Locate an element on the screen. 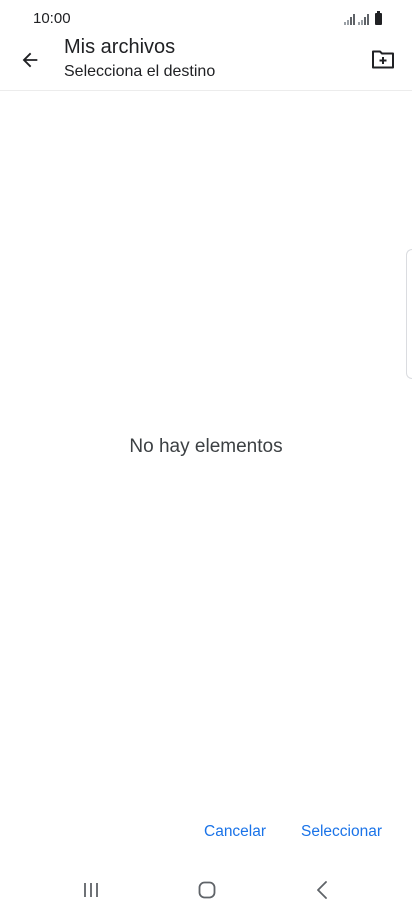 The image size is (412, 915). recents-button is located at coordinates (91, 890).